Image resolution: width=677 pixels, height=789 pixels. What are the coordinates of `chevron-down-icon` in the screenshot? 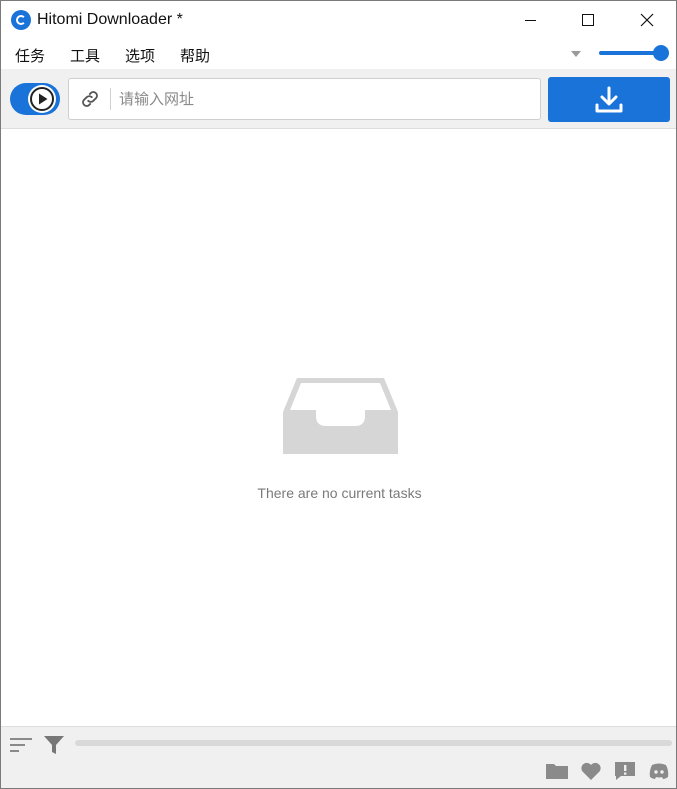 It's located at (576, 54).